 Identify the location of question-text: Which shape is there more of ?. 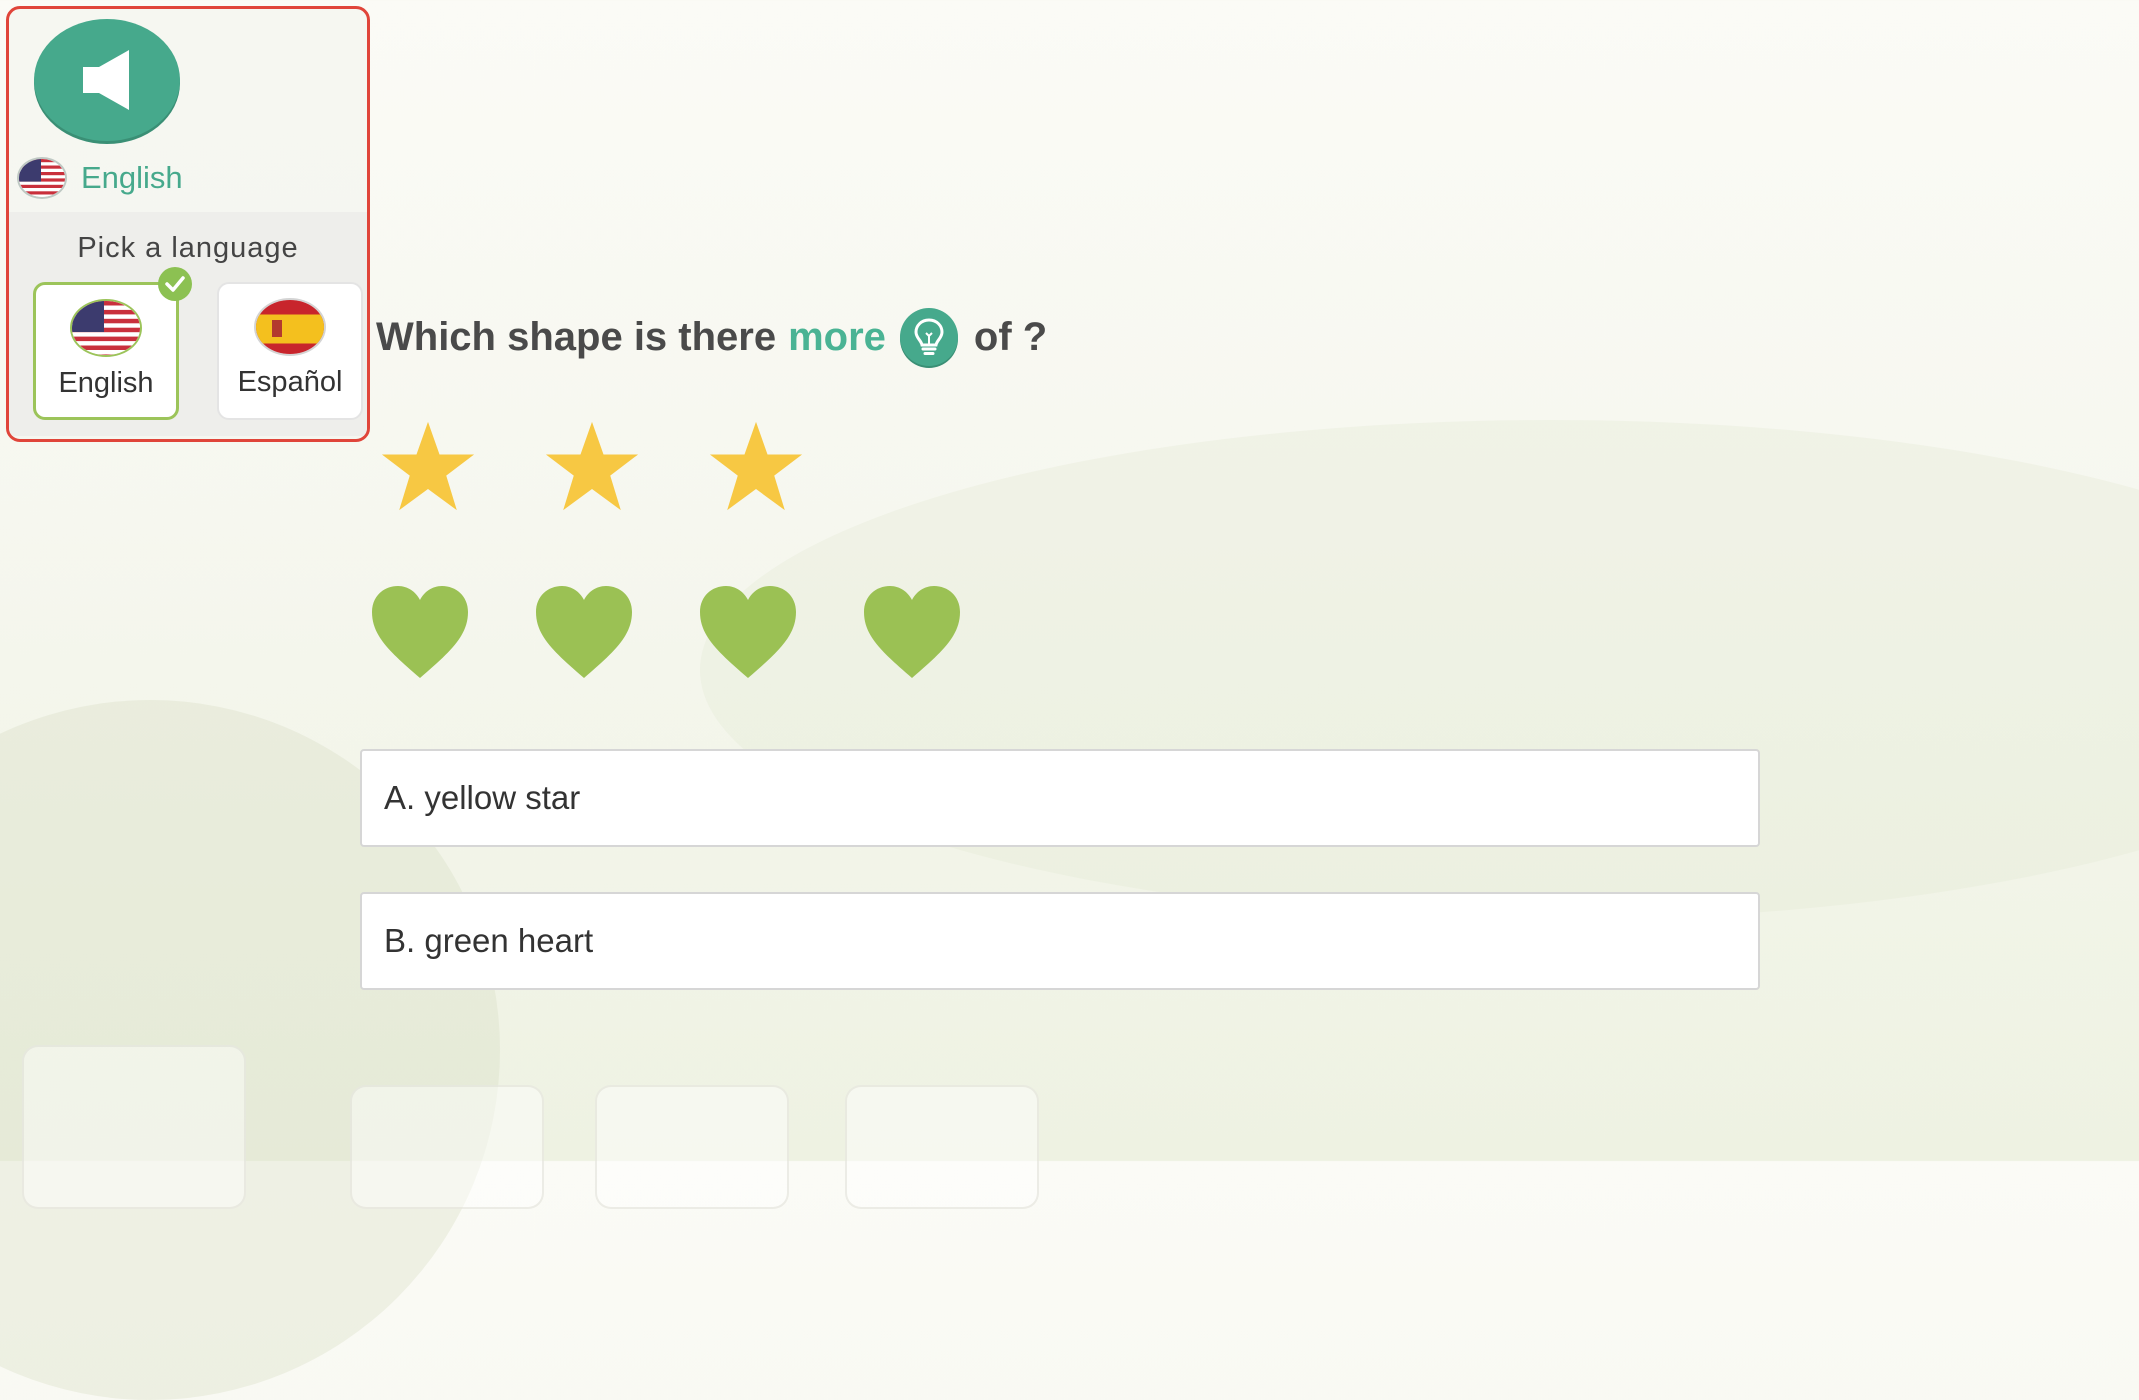
(711, 337).